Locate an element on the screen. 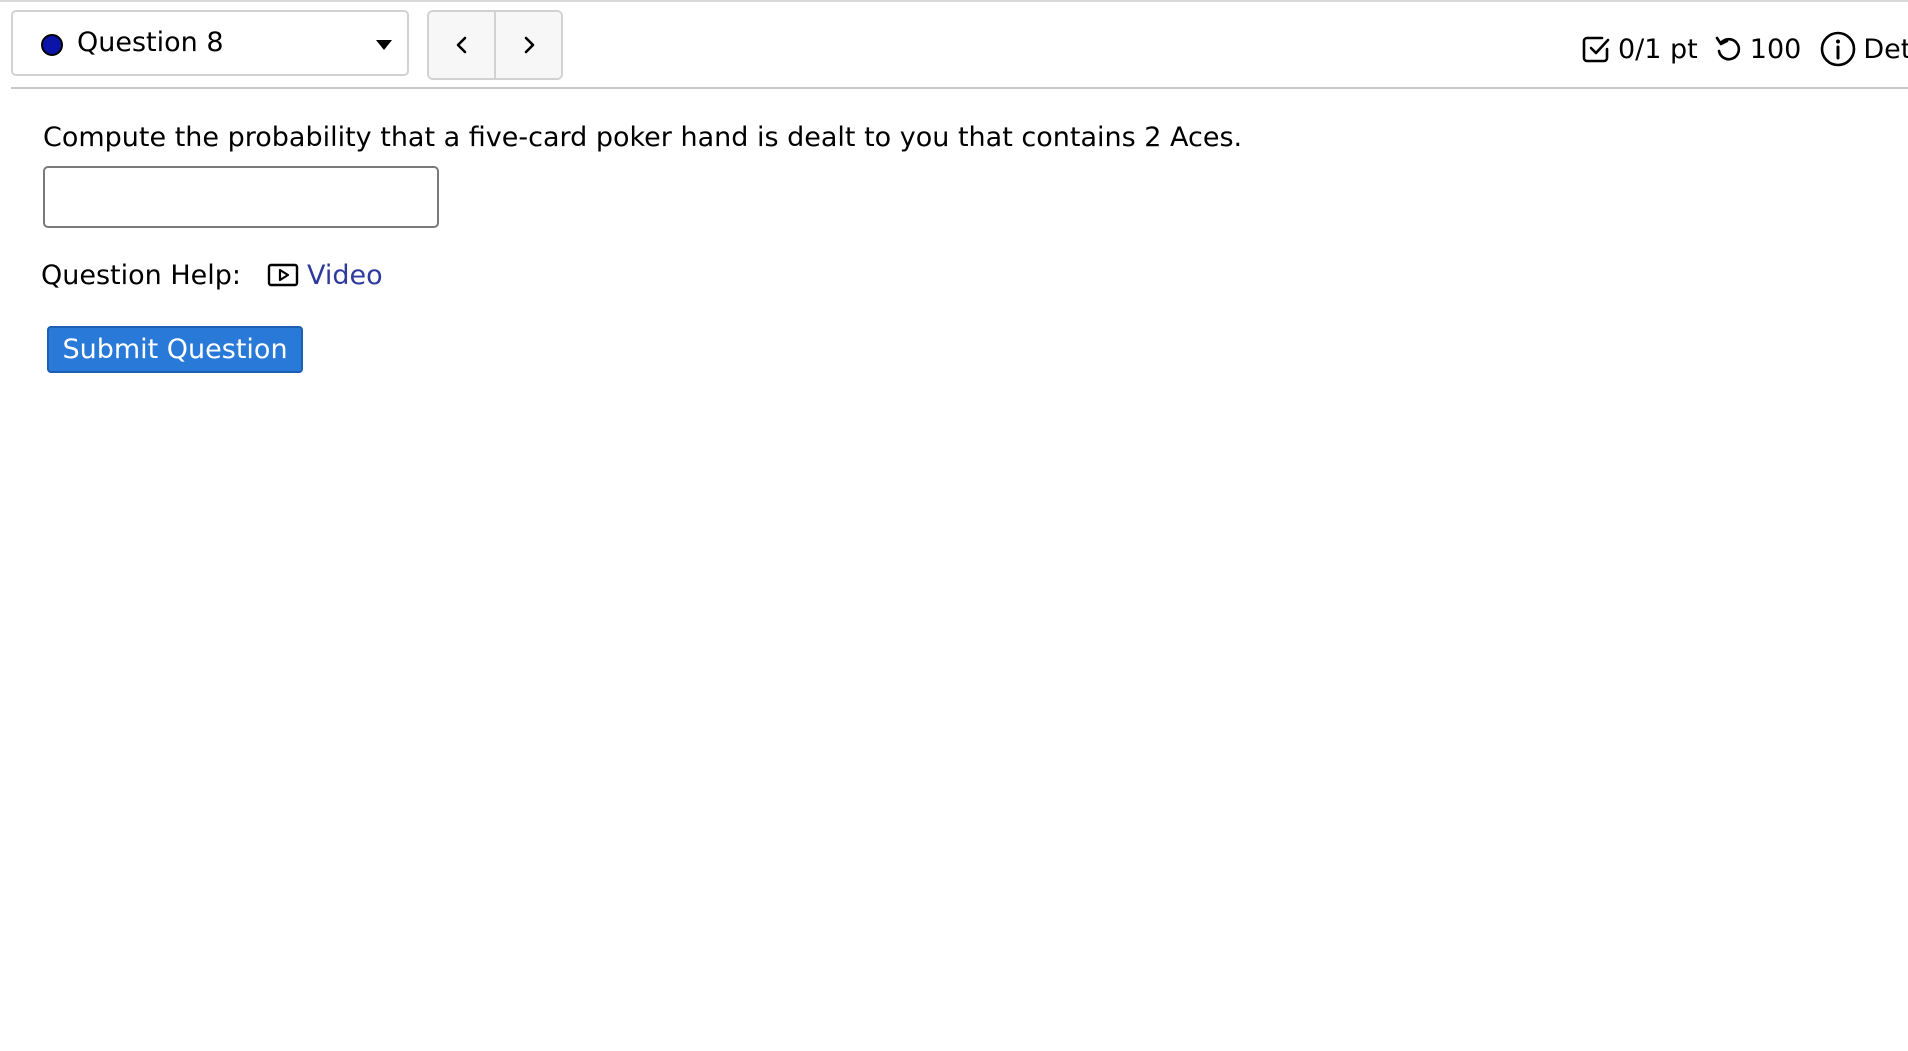  score-indicator: 0/1 pt is located at coordinates (1639, 49).